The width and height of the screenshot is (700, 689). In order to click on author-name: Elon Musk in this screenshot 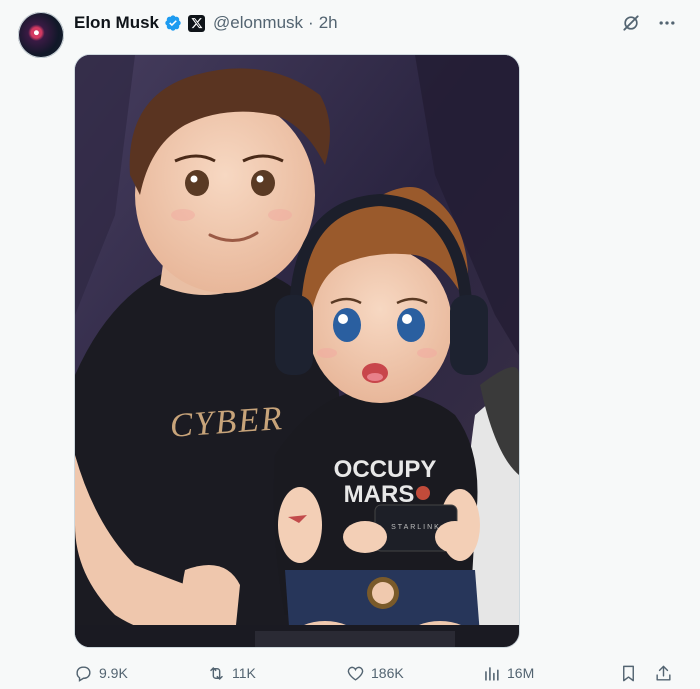, I will do `click(116, 23)`.